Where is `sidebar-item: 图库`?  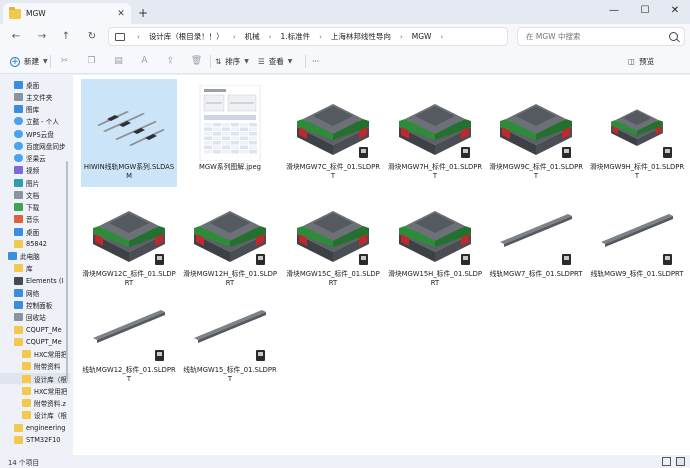
sidebar-item: 图库 is located at coordinates (35, 109).